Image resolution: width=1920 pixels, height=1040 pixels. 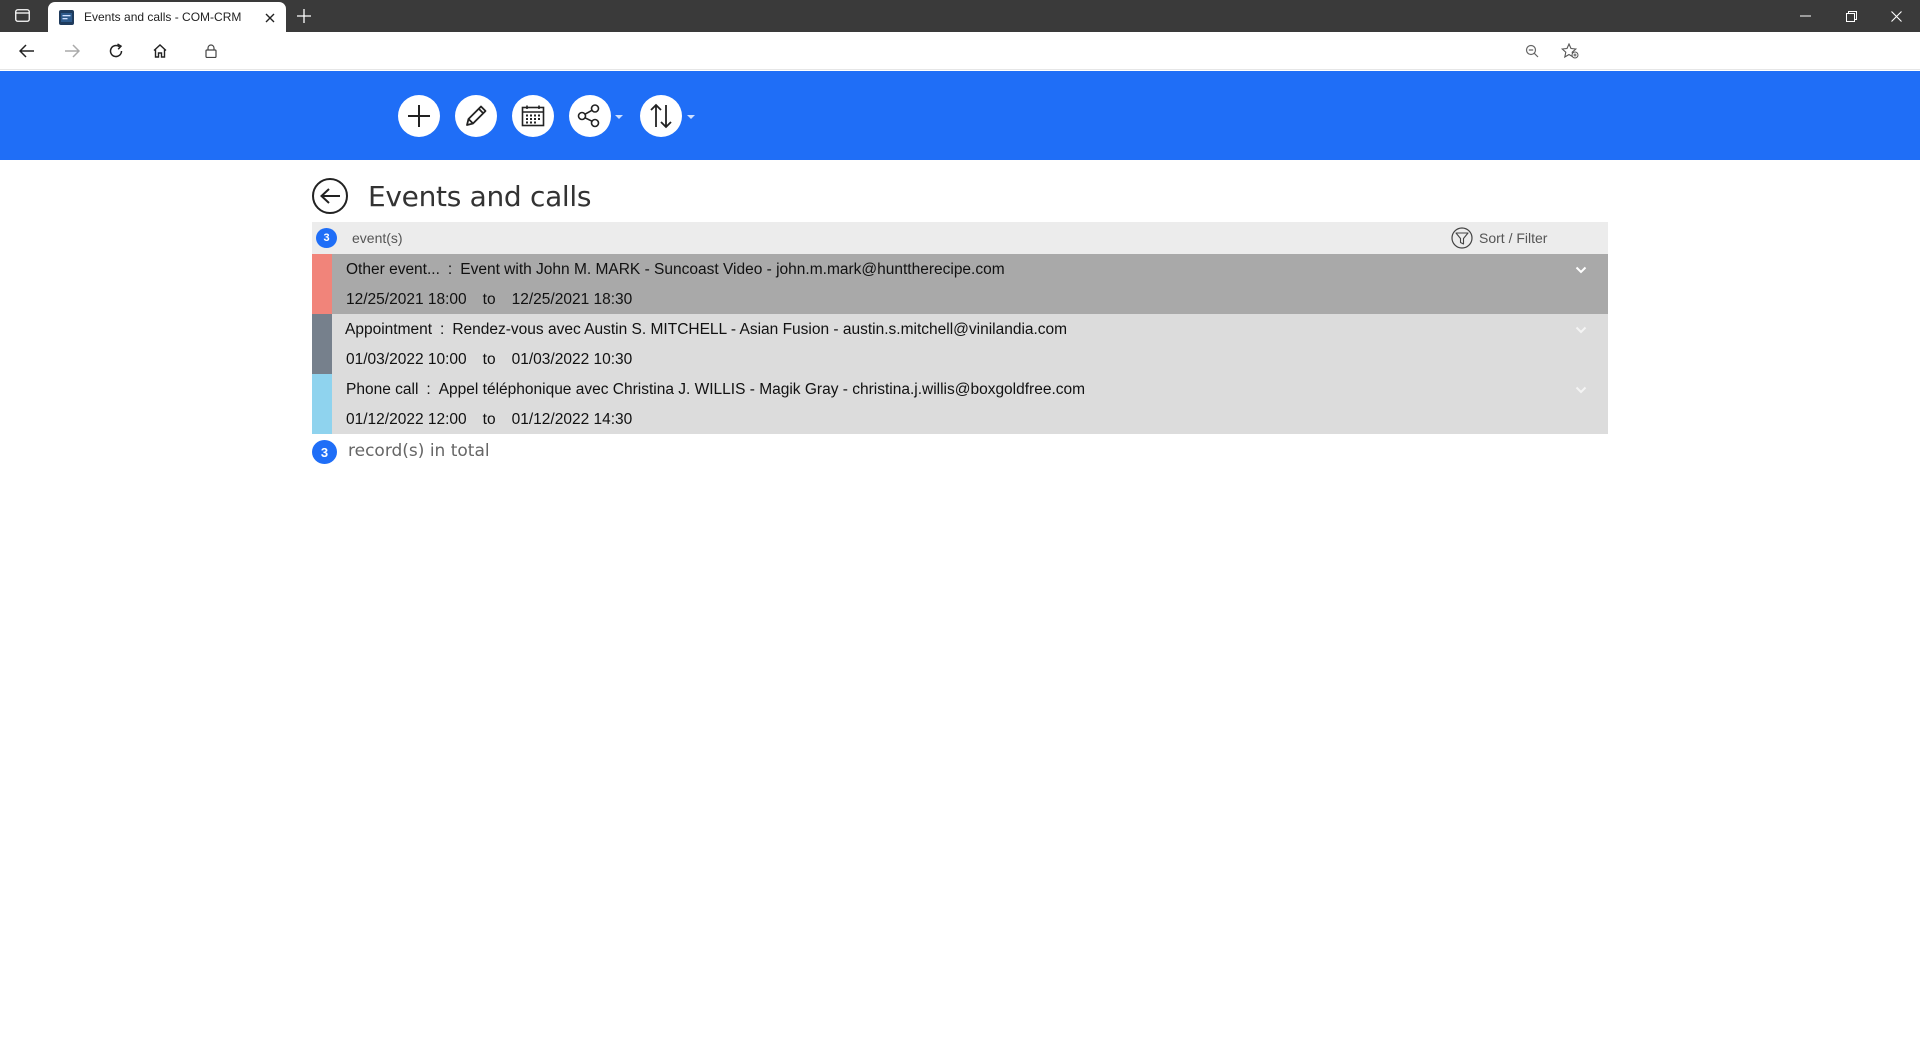 I want to click on sort-arrows-icon, so click(x=661, y=116).